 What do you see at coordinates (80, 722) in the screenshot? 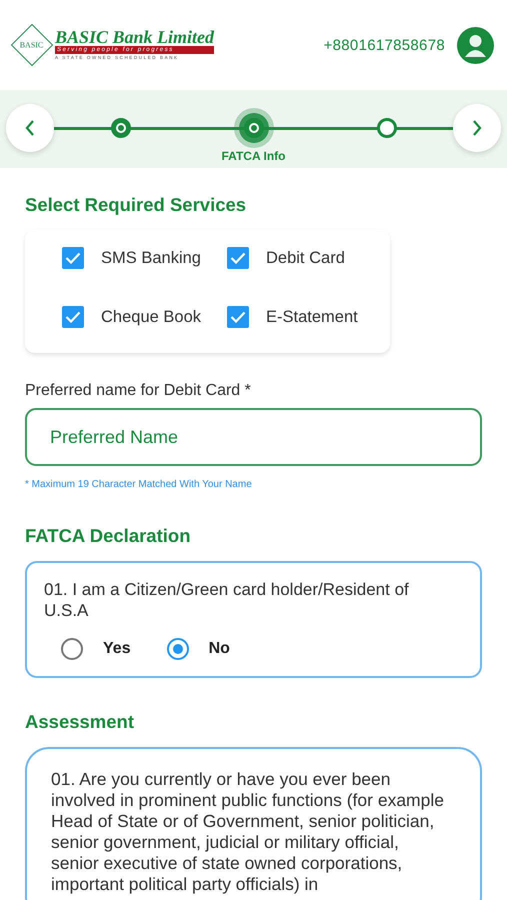
I see `section-title: Assessment` at bounding box center [80, 722].